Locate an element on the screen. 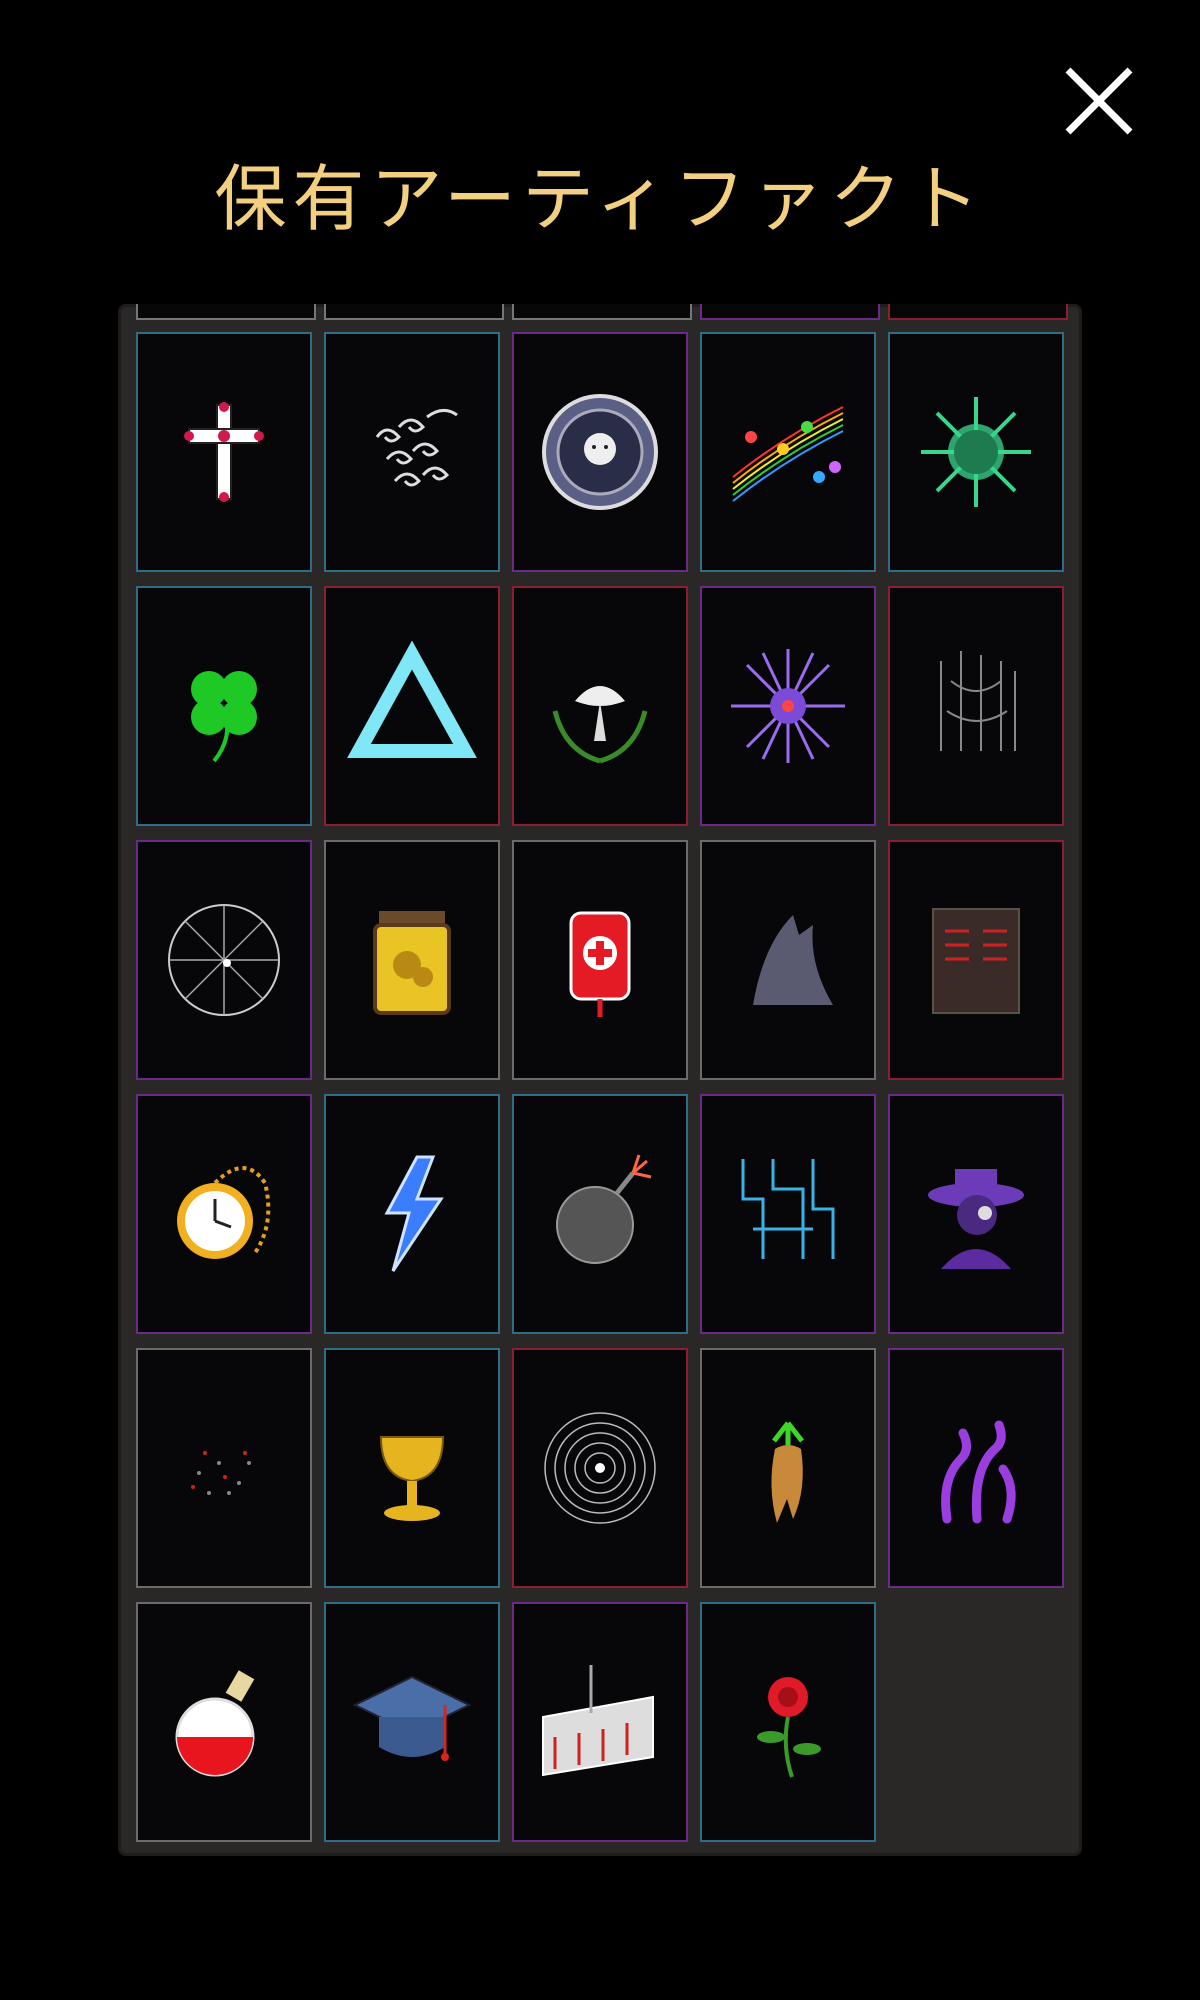 This screenshot has height=2000, width=1200. circuit-icon is located at coordinates (788, 1209).